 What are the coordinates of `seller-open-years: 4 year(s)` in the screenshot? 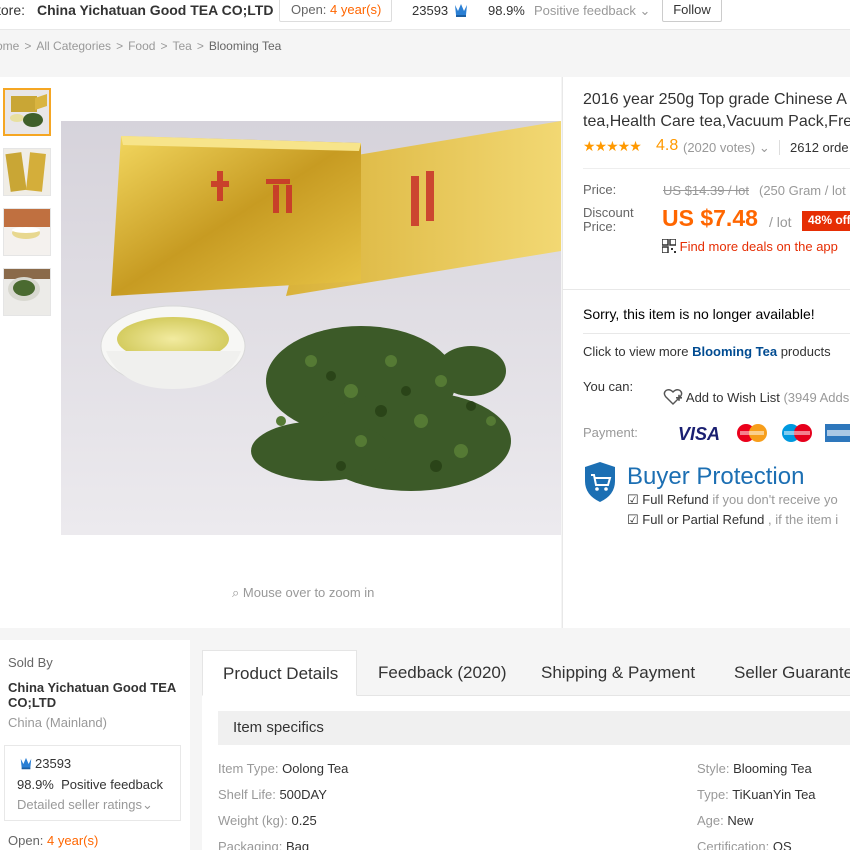 It's located at (73, 840).